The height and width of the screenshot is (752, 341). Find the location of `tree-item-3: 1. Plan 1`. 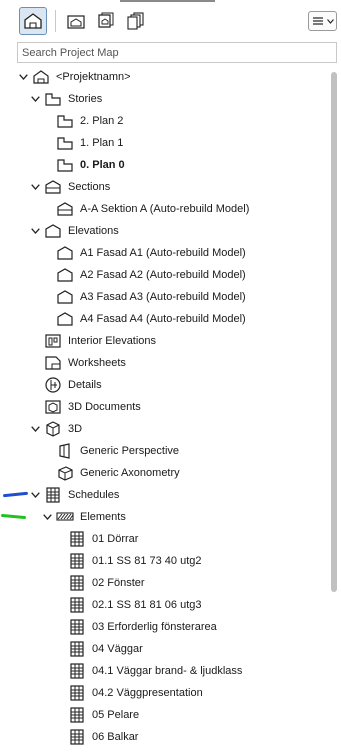

tree-item-3: 1. Plan 1 is located at coordinates (89, 143).